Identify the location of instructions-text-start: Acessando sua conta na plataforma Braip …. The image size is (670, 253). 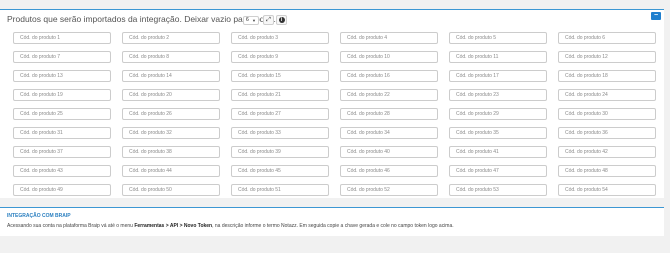
(71, 226).